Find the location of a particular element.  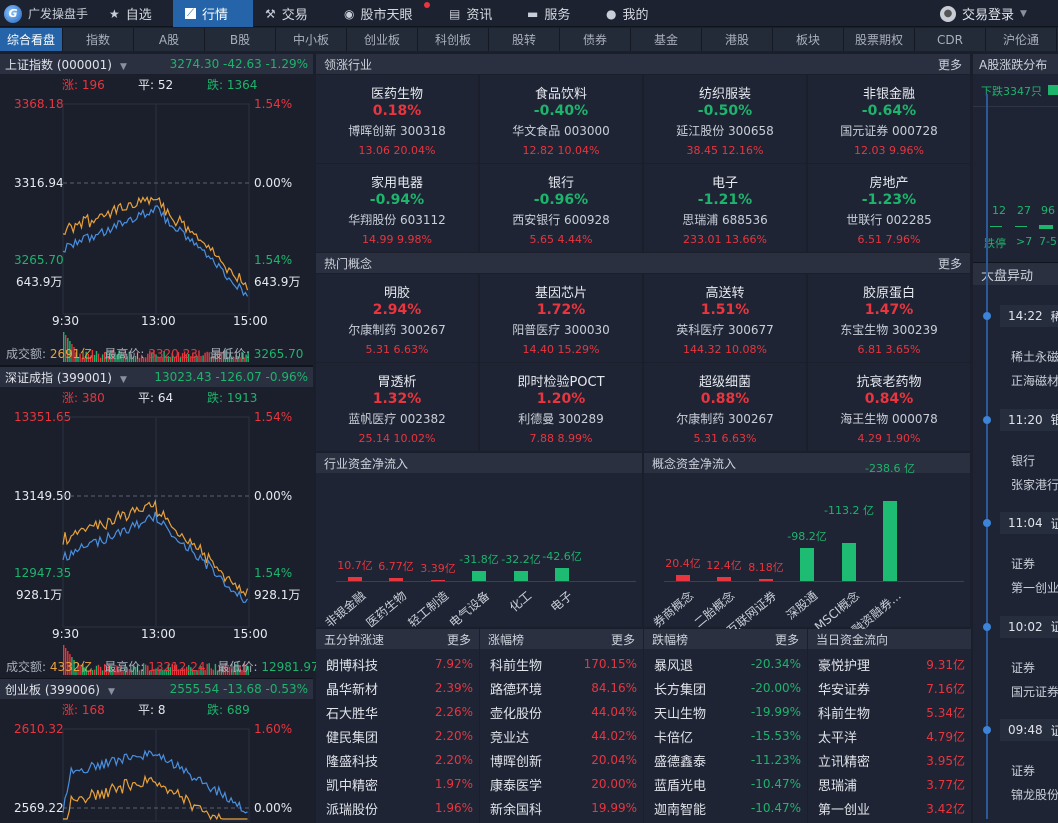

list-row: 第一创业 3.42亿 is located at coordinates (889, 808).